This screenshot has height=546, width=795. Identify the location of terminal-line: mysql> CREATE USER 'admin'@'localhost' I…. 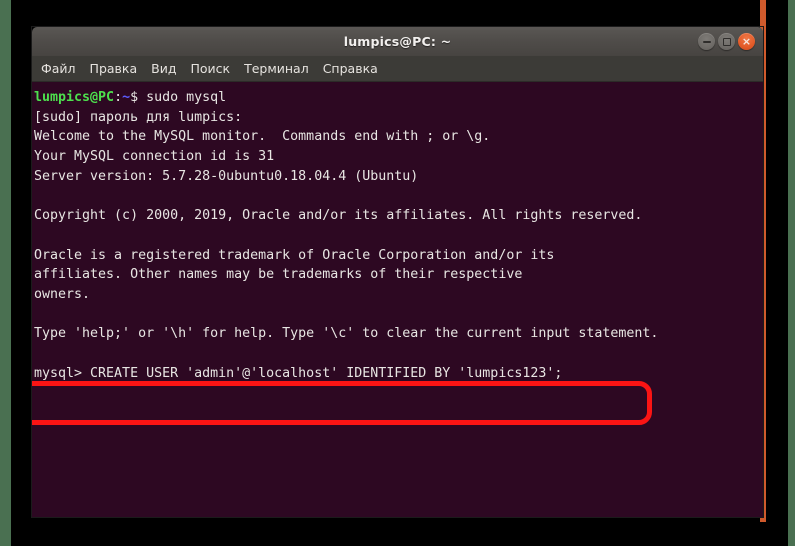
(298, 373).